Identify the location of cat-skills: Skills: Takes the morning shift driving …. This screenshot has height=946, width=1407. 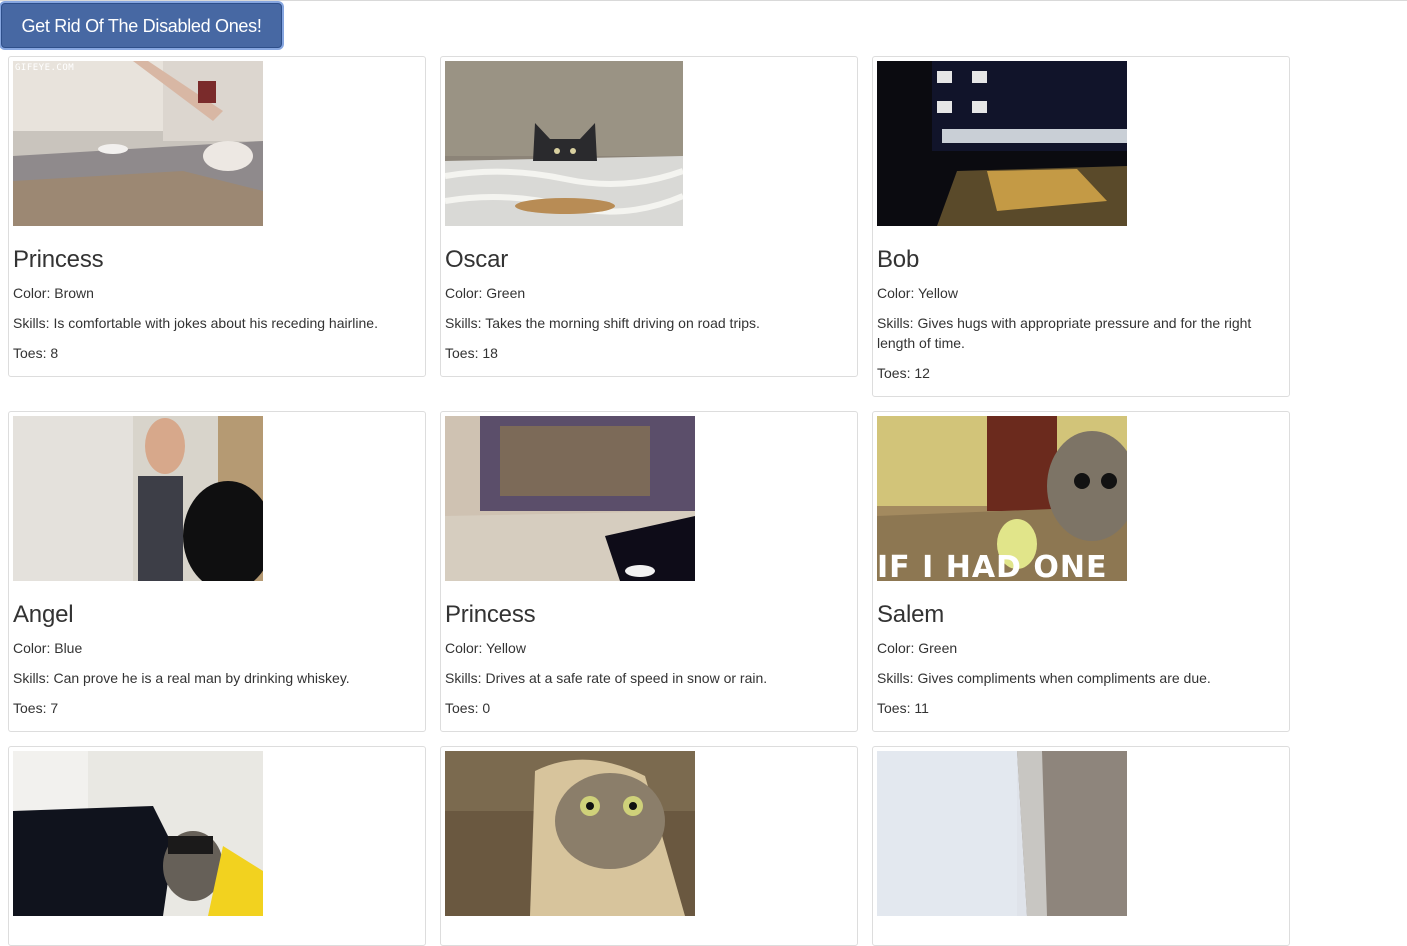
(602, 323).